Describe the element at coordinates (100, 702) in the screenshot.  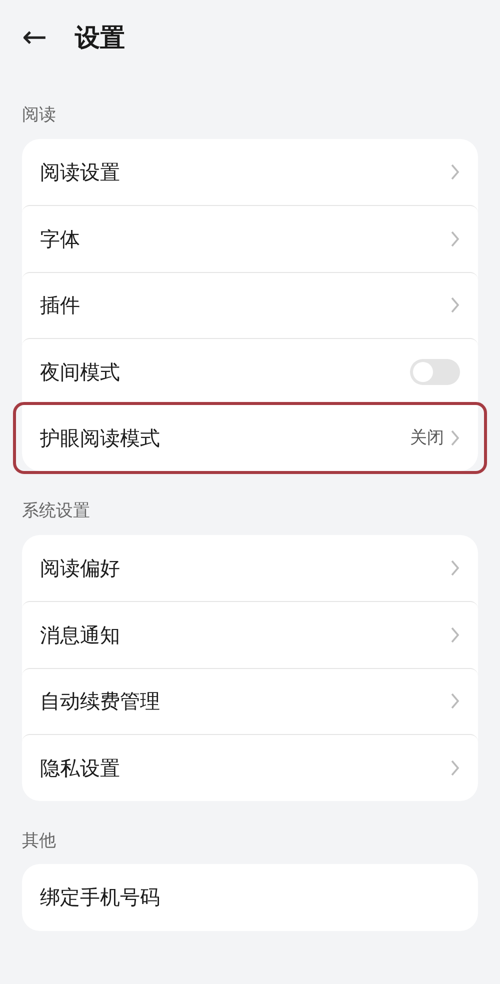
I see `row-label: 自动续费管理` at that location.